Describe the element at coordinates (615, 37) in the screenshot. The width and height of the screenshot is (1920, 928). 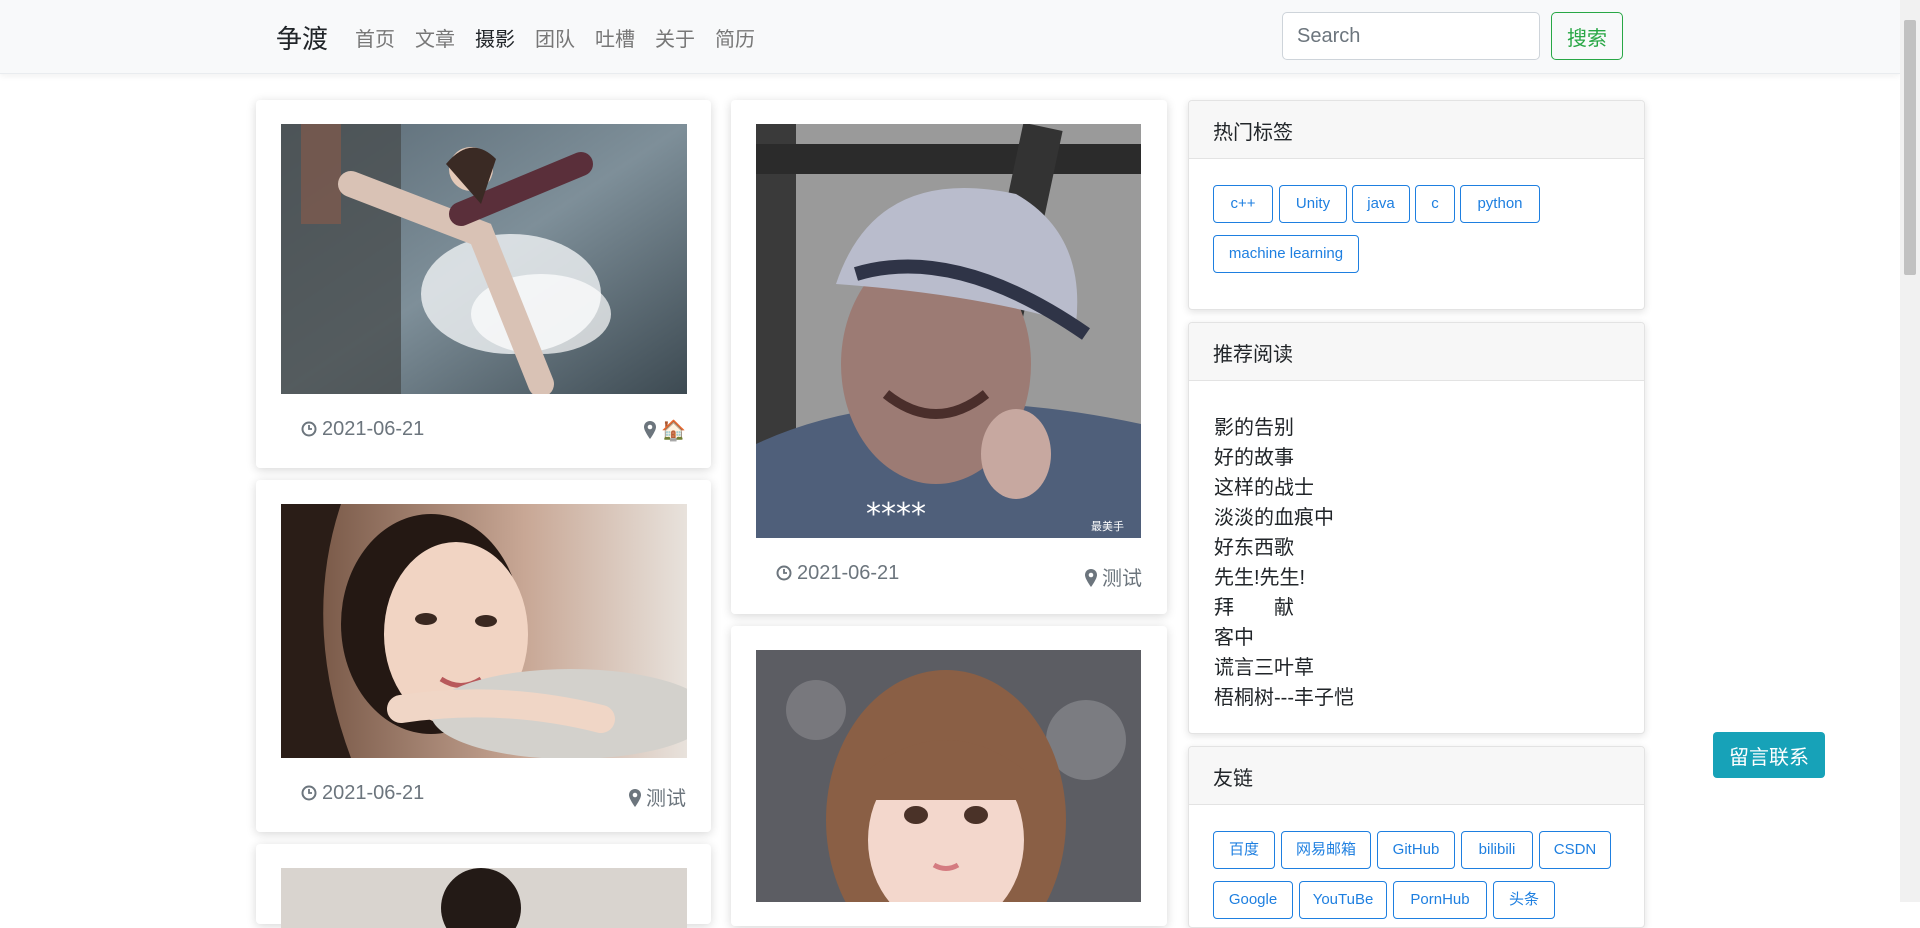
I see `nav-complaints: 吐槽` at that location.